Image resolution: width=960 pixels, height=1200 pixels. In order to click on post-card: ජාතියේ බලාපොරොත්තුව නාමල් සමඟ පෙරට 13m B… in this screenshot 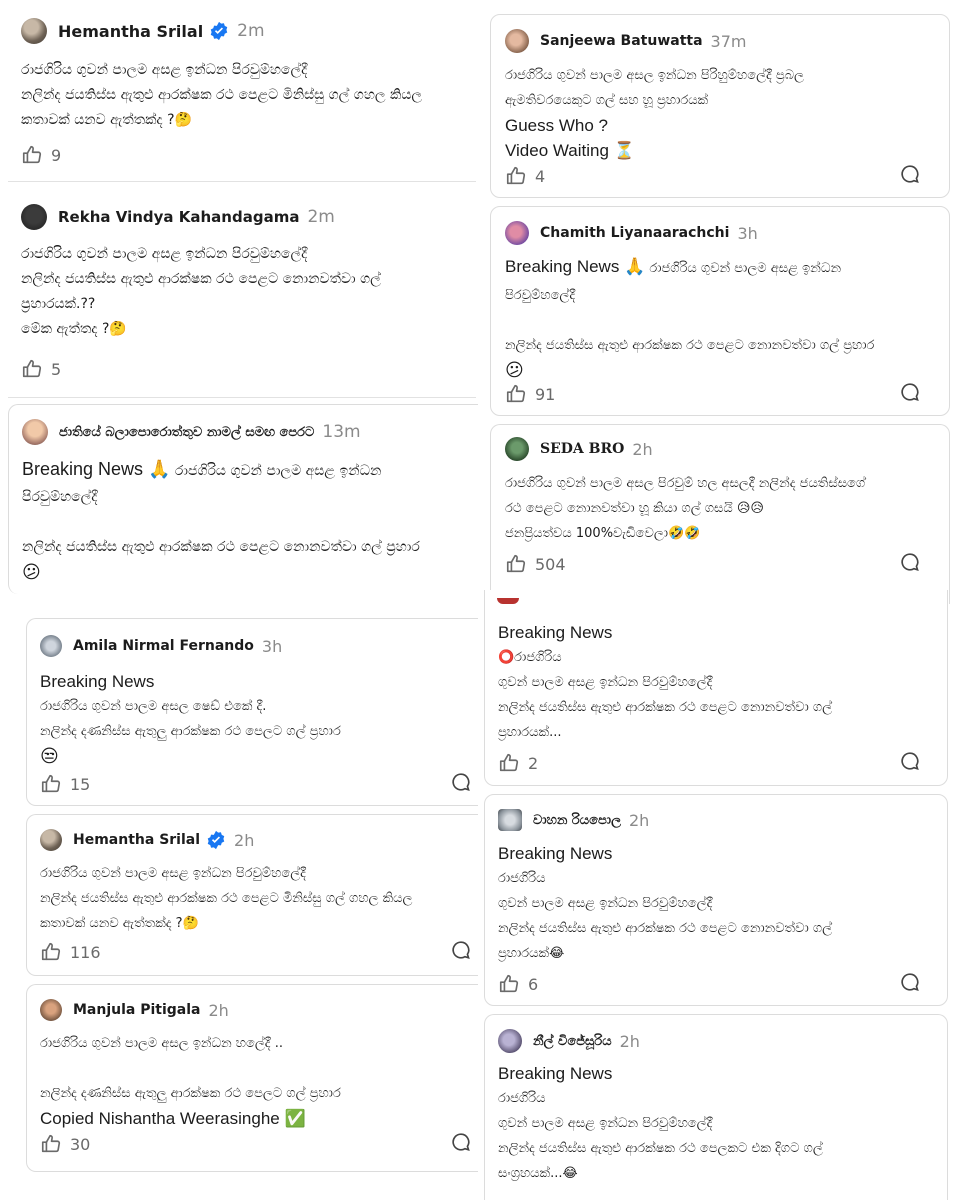, I will do `click(243, 499)`.